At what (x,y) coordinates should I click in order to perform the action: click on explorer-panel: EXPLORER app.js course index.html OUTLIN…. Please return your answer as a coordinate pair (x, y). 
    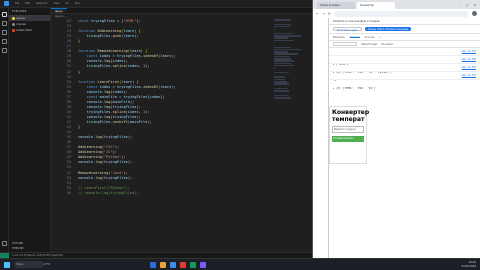
    Looking at the image, I should click on (30, 130).